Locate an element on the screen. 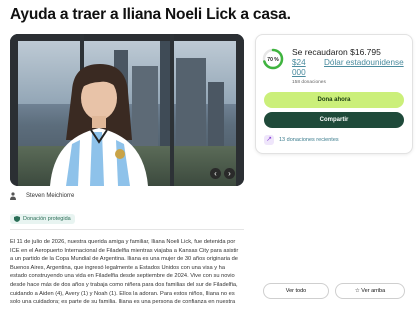 The image size is (420, 317). progress-percent: 70 % is located at coordinates (273, 60).